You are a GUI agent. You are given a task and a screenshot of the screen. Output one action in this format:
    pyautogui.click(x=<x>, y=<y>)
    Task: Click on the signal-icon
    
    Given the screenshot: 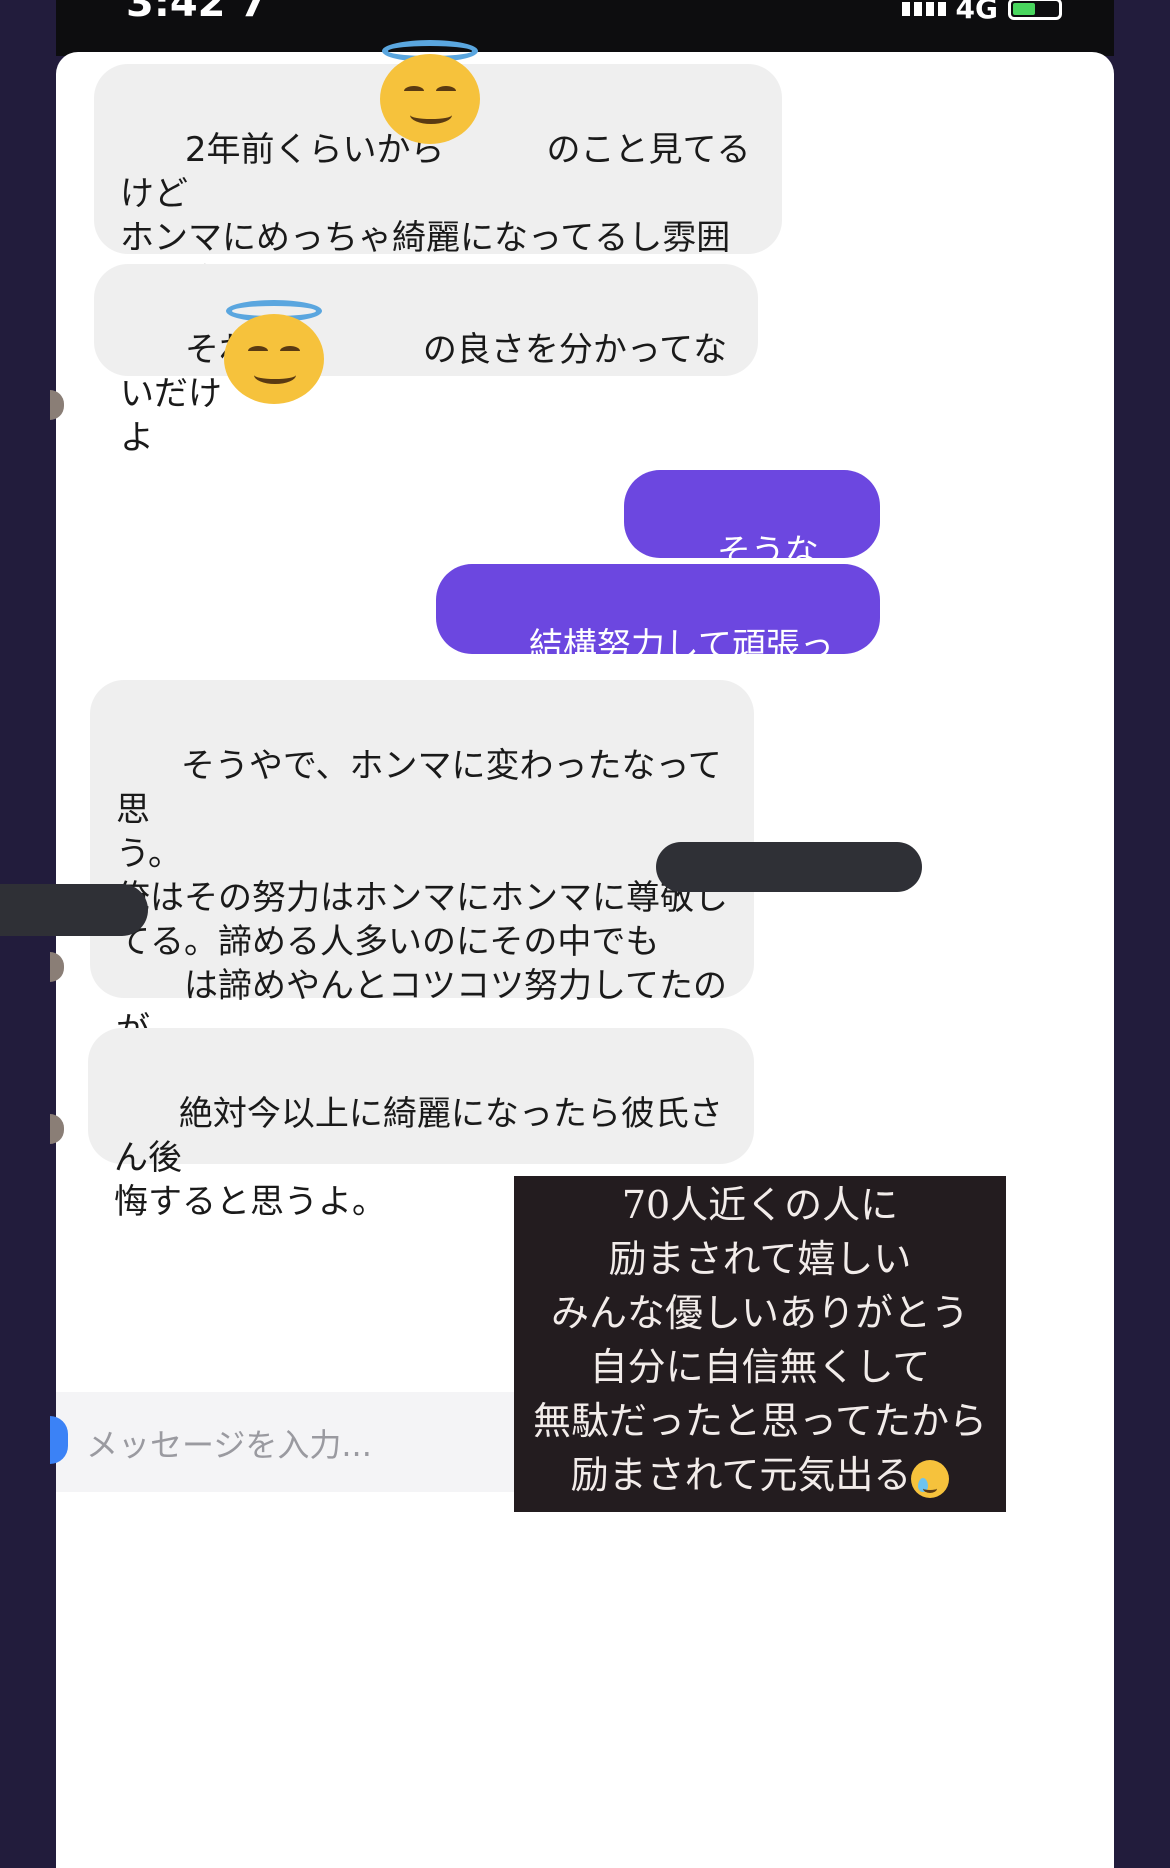 What is the action you would take?
    pyautogui.click(x=923, y=8)
    